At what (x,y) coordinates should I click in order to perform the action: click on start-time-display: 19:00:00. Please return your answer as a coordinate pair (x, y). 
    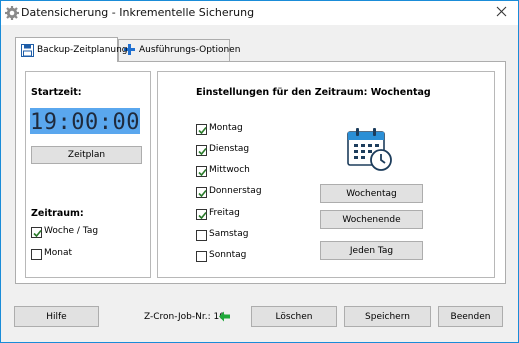
    Looking at the image, I should click on (85, 121).